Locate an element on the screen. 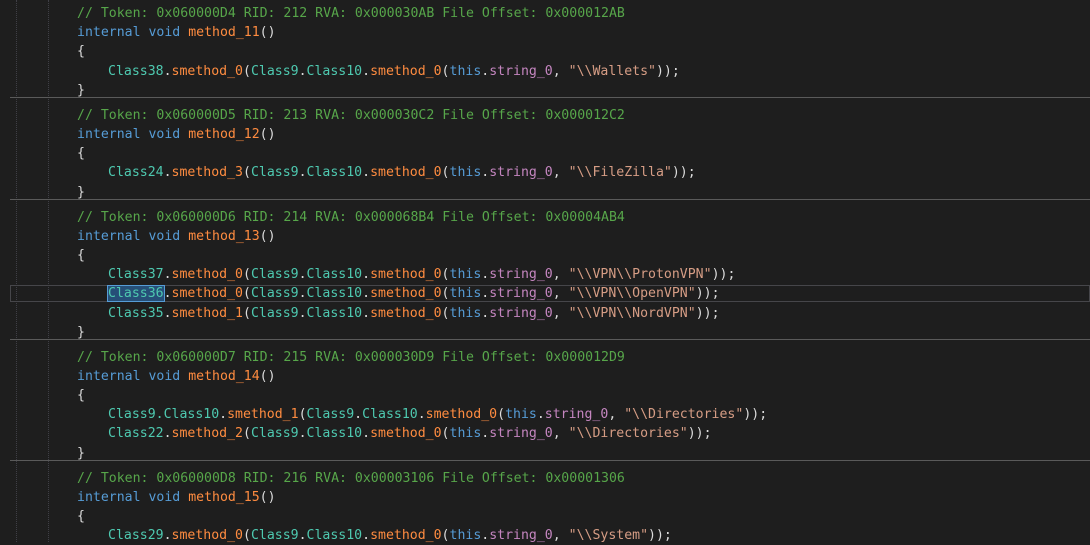 Image resolution: width=1090 pixels, height=545 pixels. method-signature: internal void method_13() is located at coordinates (545, 236).